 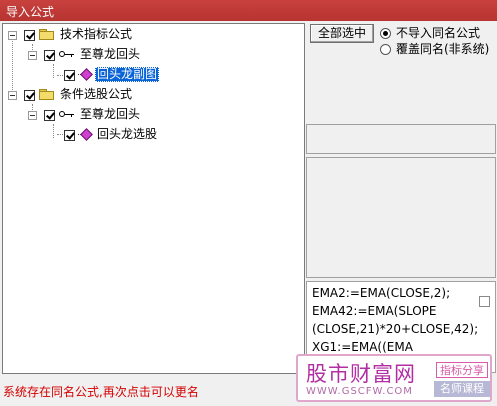 What do you see at coordinates (395, 329) in the screenshot?
I see `formula-line: (CLOSE,21)*20+CLOSE,42);` at bounding box center [395, 329].